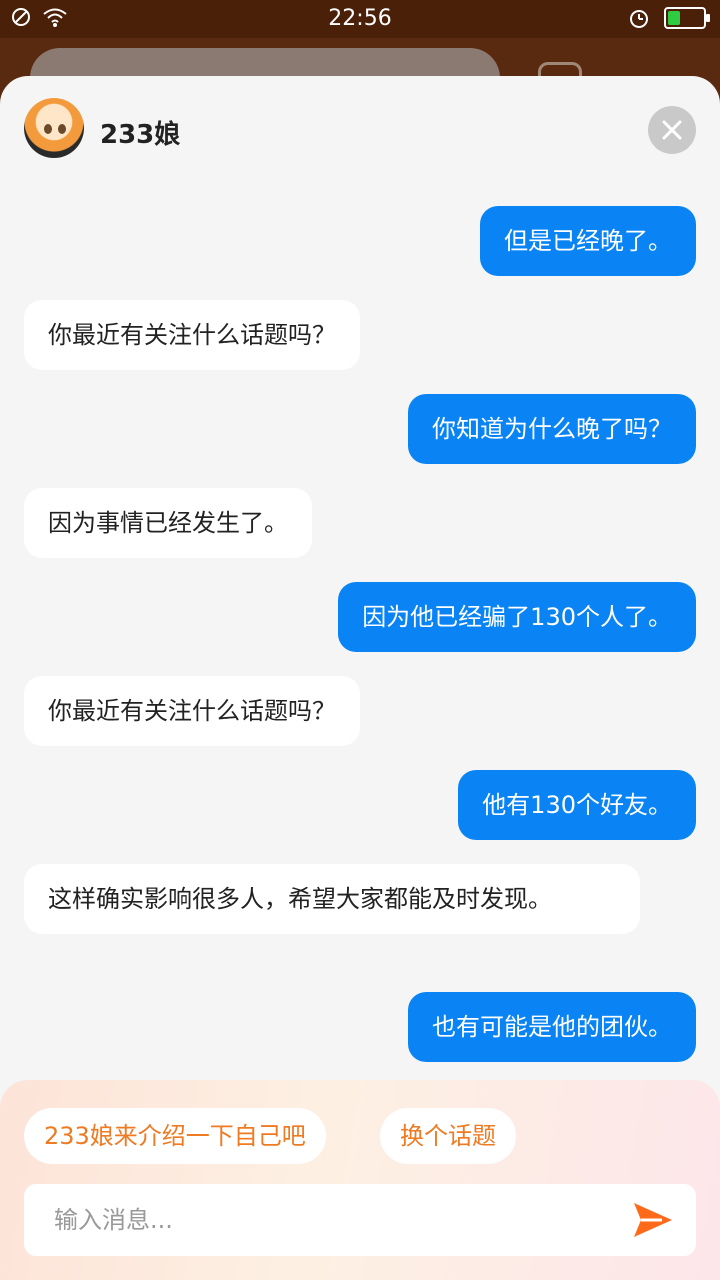 The height and width of the screenshot is (1280, 720). I want to click on close-button, so click(672, 130).